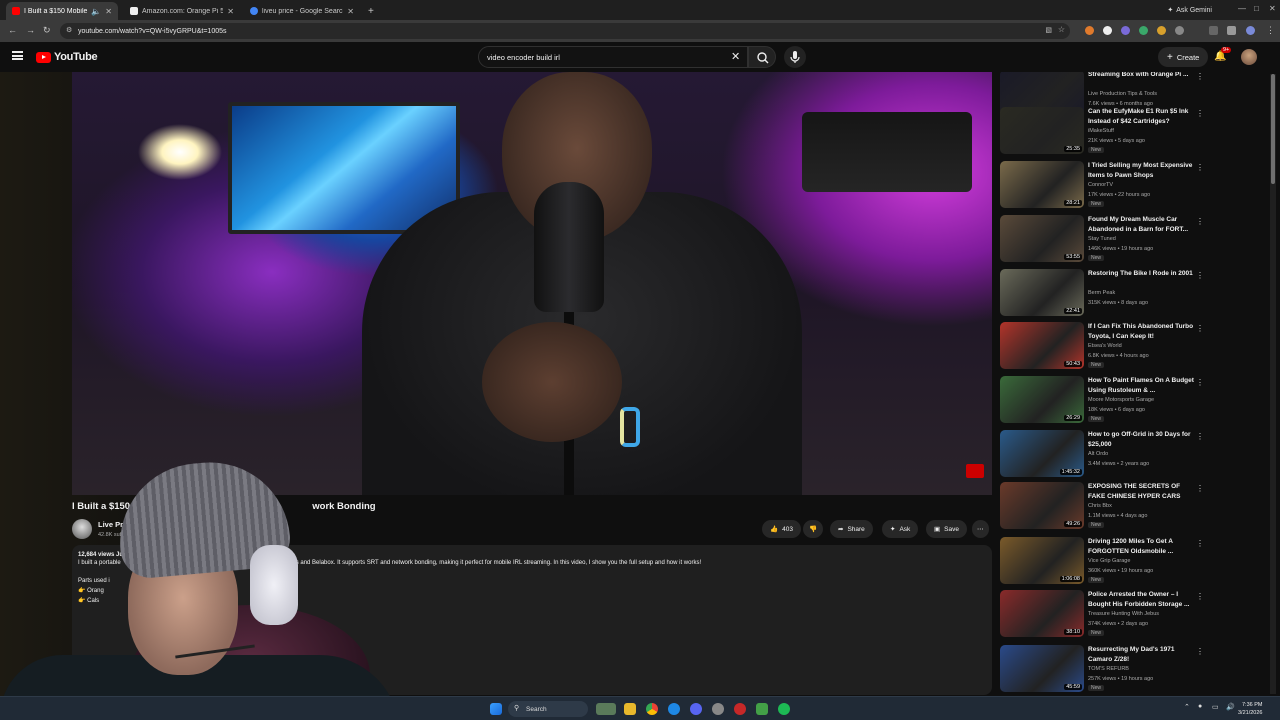  What do you see at coordinates (851, 529) in the screenshot?
I see `share-button: ➦ Share` at bounding box center [851, 529].